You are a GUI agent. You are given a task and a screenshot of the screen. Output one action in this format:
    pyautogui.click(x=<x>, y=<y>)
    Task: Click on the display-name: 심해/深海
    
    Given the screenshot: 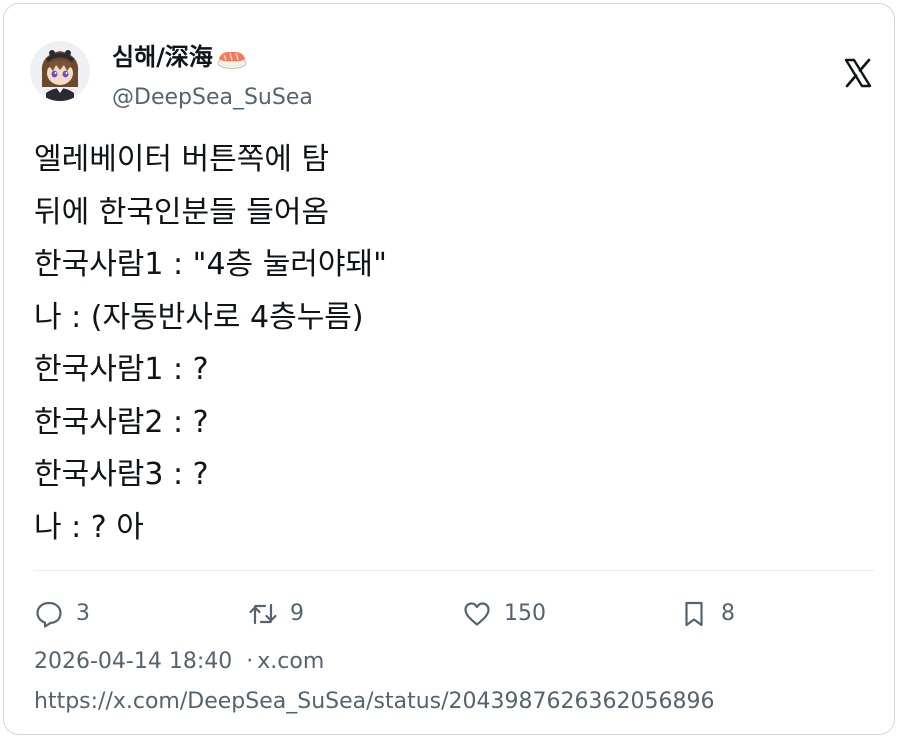 What is the action you would take?
    pyautogui.click(x=180, y=57)
    